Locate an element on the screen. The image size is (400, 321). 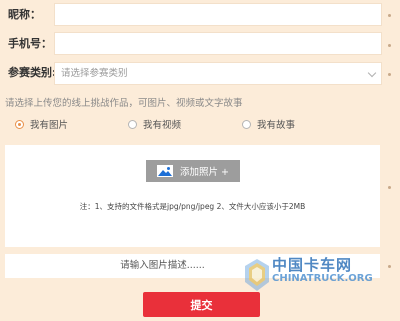
submit-button: 提交 is located at coordinates (201, 304).